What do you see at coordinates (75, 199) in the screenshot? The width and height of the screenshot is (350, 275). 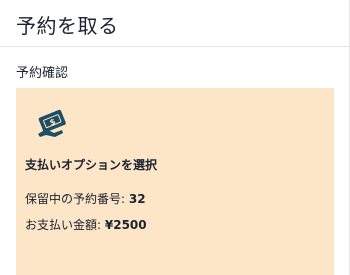 I see `reservation-number-label: 保留中の予約番号:` at bounding box center [75, 199].